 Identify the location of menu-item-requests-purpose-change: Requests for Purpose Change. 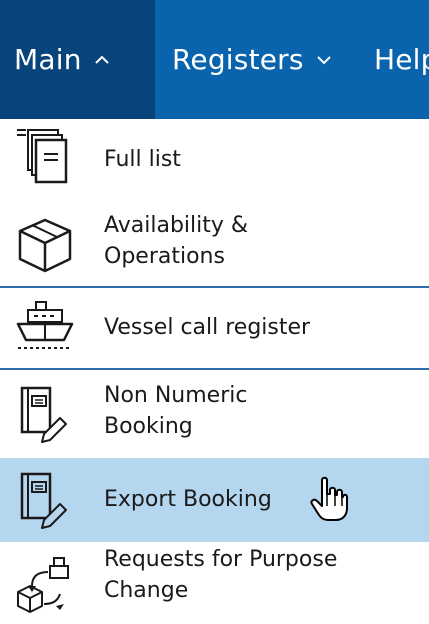
(214, 583).